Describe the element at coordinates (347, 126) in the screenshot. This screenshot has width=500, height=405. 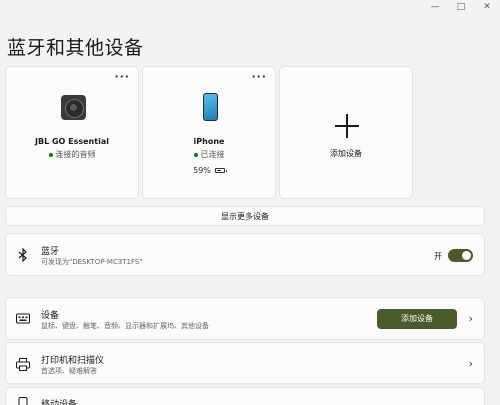
I see `plus-icon` at that location.